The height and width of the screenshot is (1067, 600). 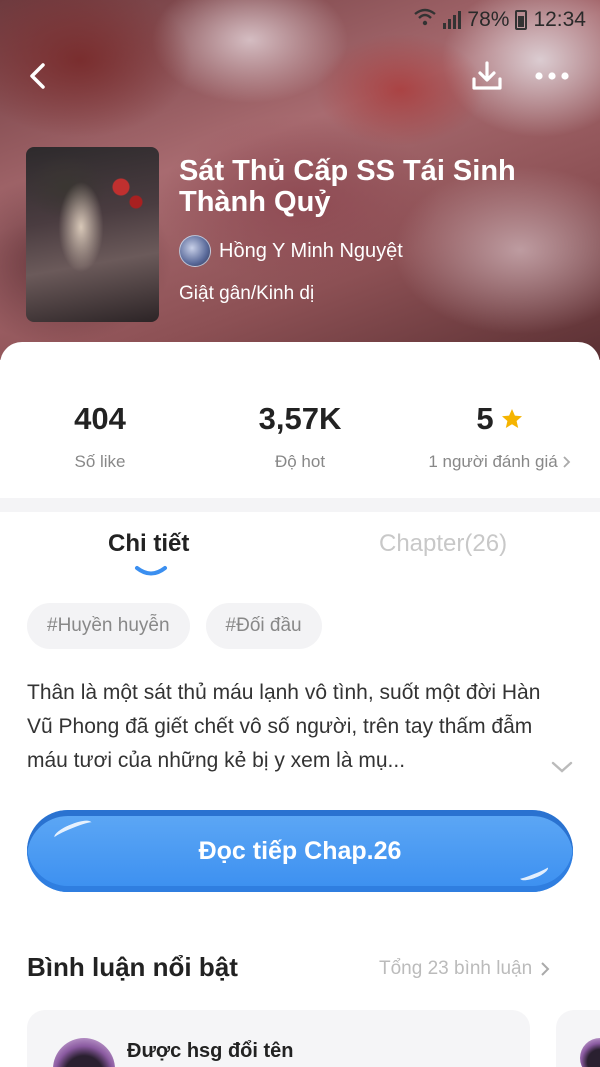 What do you see at coordinates (108, 626) in the screenshot?
I see `tag-item: #Huyền huyễn` at bounding box center [108, 626].